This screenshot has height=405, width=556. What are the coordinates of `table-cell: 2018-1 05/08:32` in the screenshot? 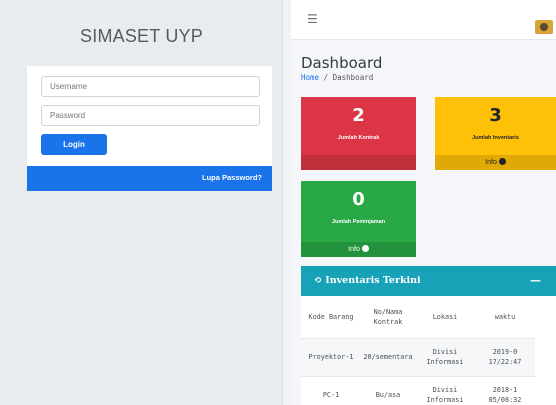 It's located at (505, 390).